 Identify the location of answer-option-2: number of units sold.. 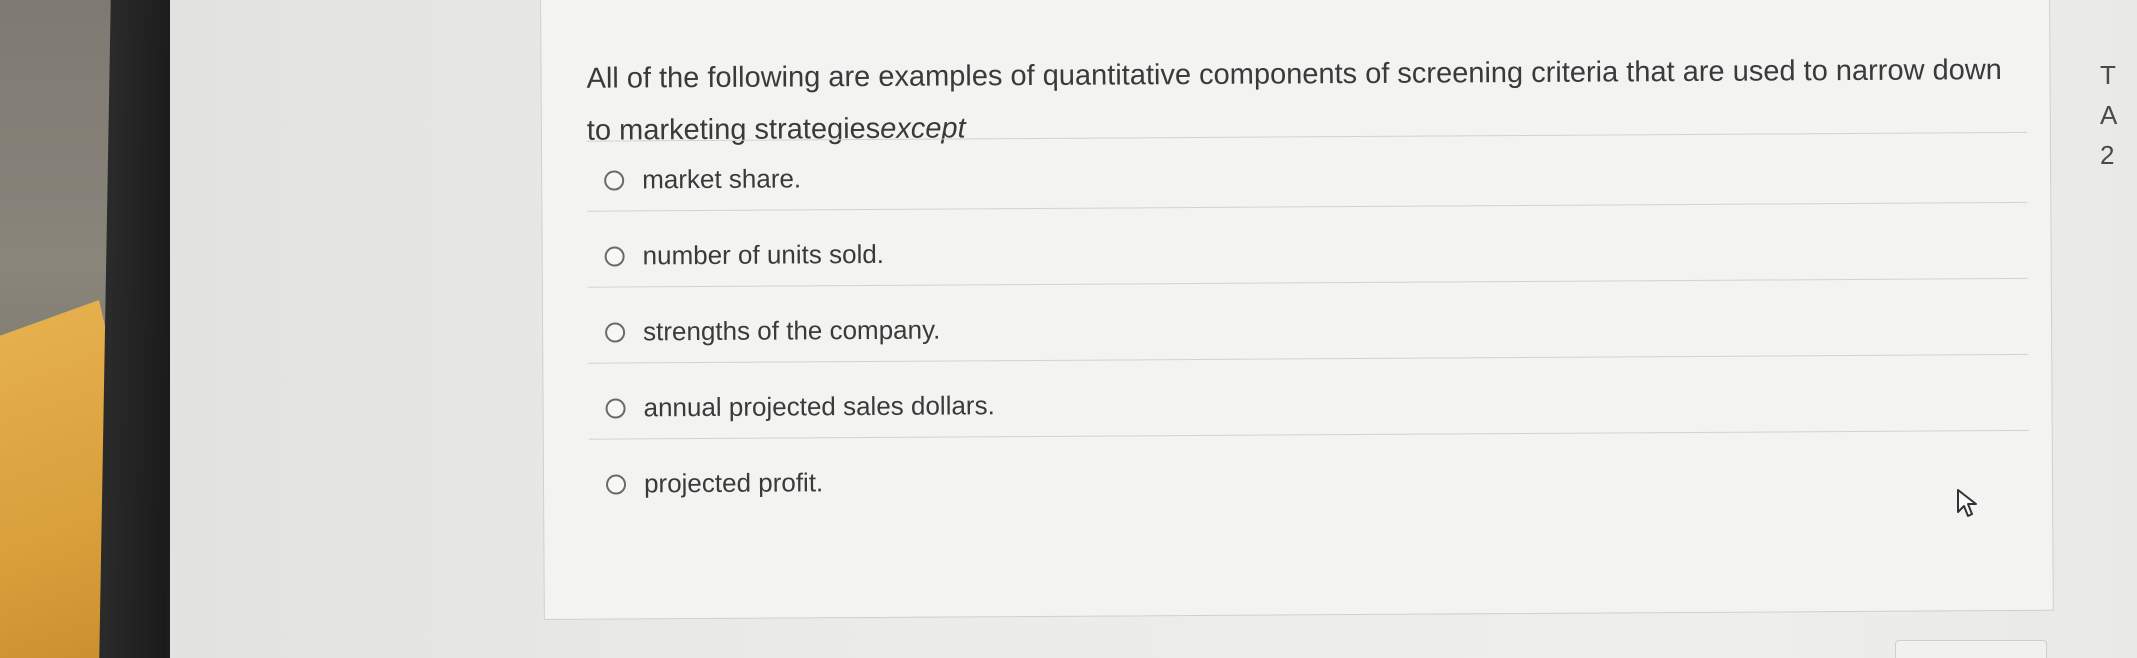
(744, 255).